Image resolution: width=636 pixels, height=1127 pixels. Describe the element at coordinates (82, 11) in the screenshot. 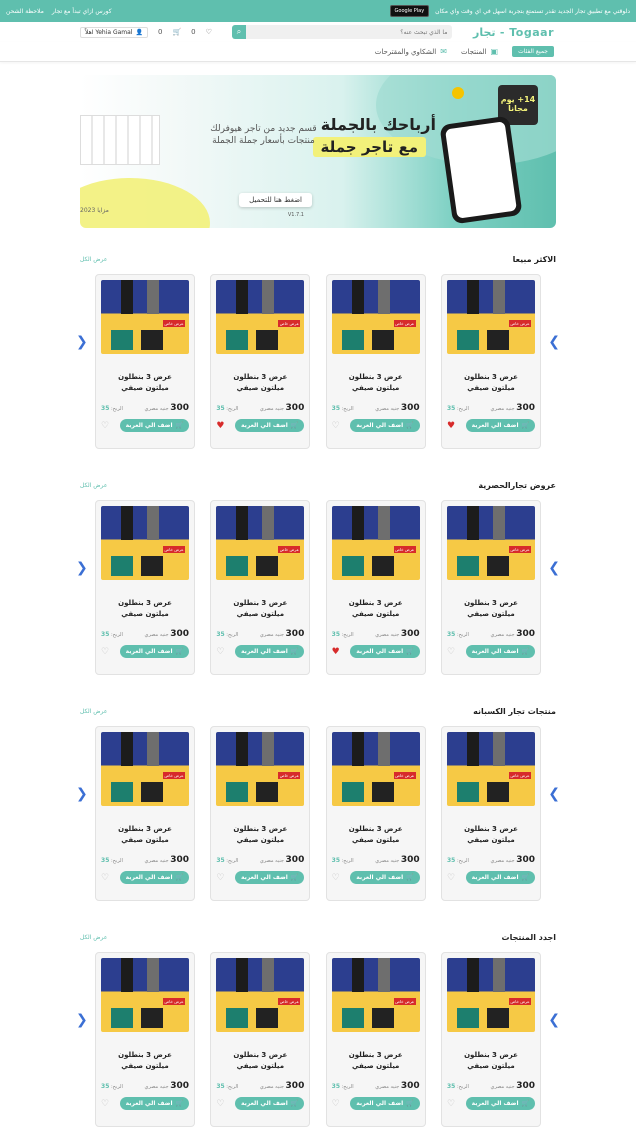

I see `course-link: كورس ازاي تبدأ مع تجار` at that location.